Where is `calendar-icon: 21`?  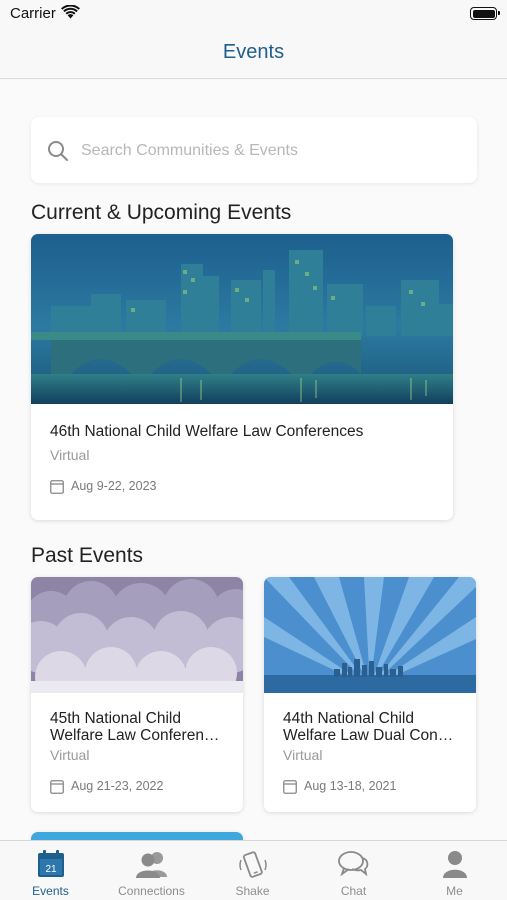 calendar-icon: 21 is located at coordinates (50, 863).